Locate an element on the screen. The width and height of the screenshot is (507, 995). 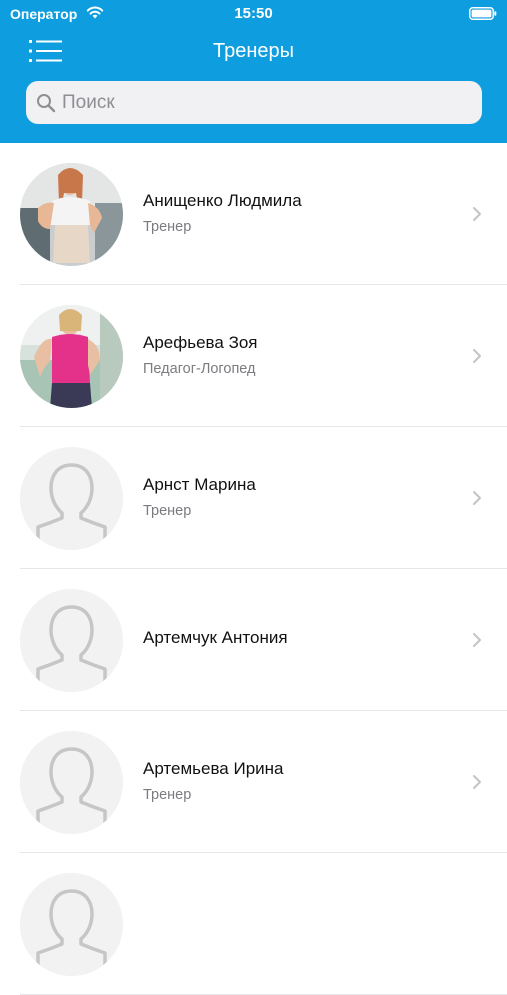
trainer-role: Педагог-Логопед is located at coordinates (199, 369).